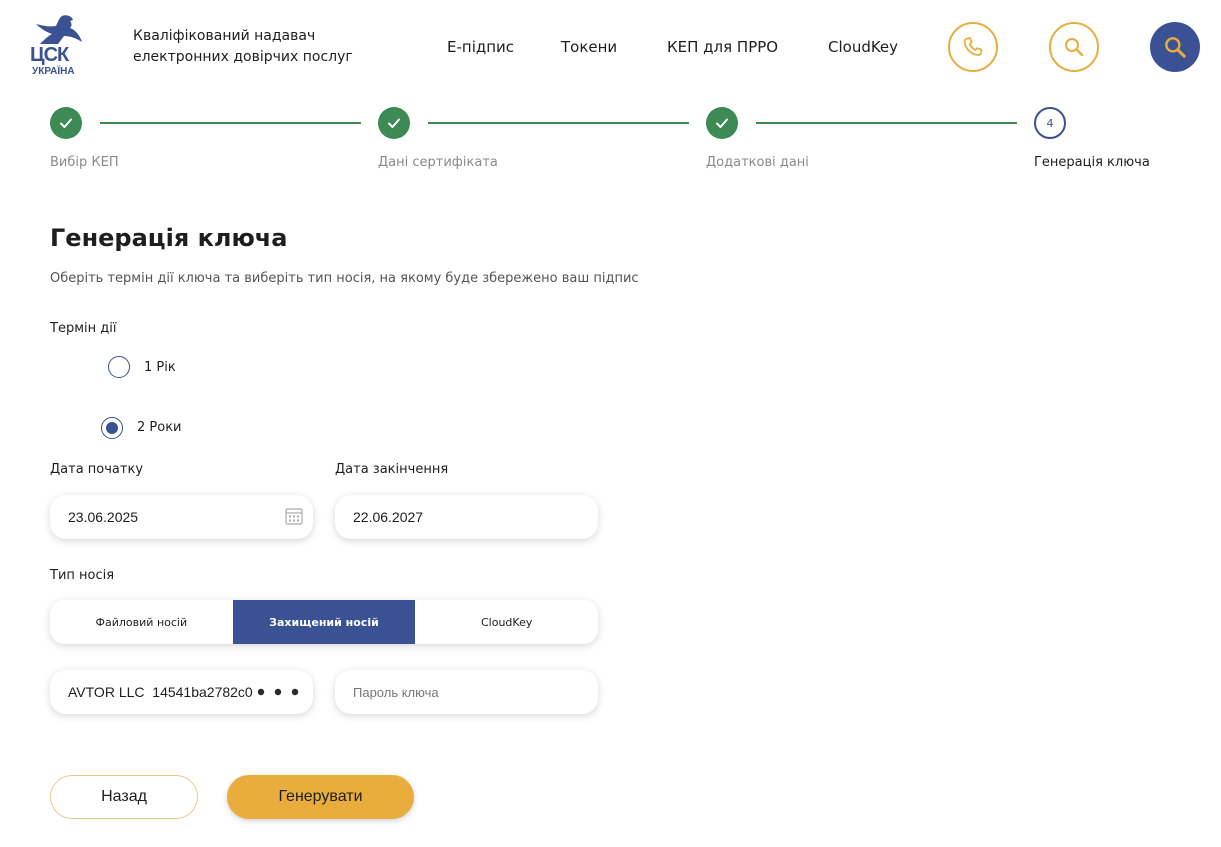 The image size is (1221, 847). I want to click on generate-button: Генерувати, so click(320, 797).